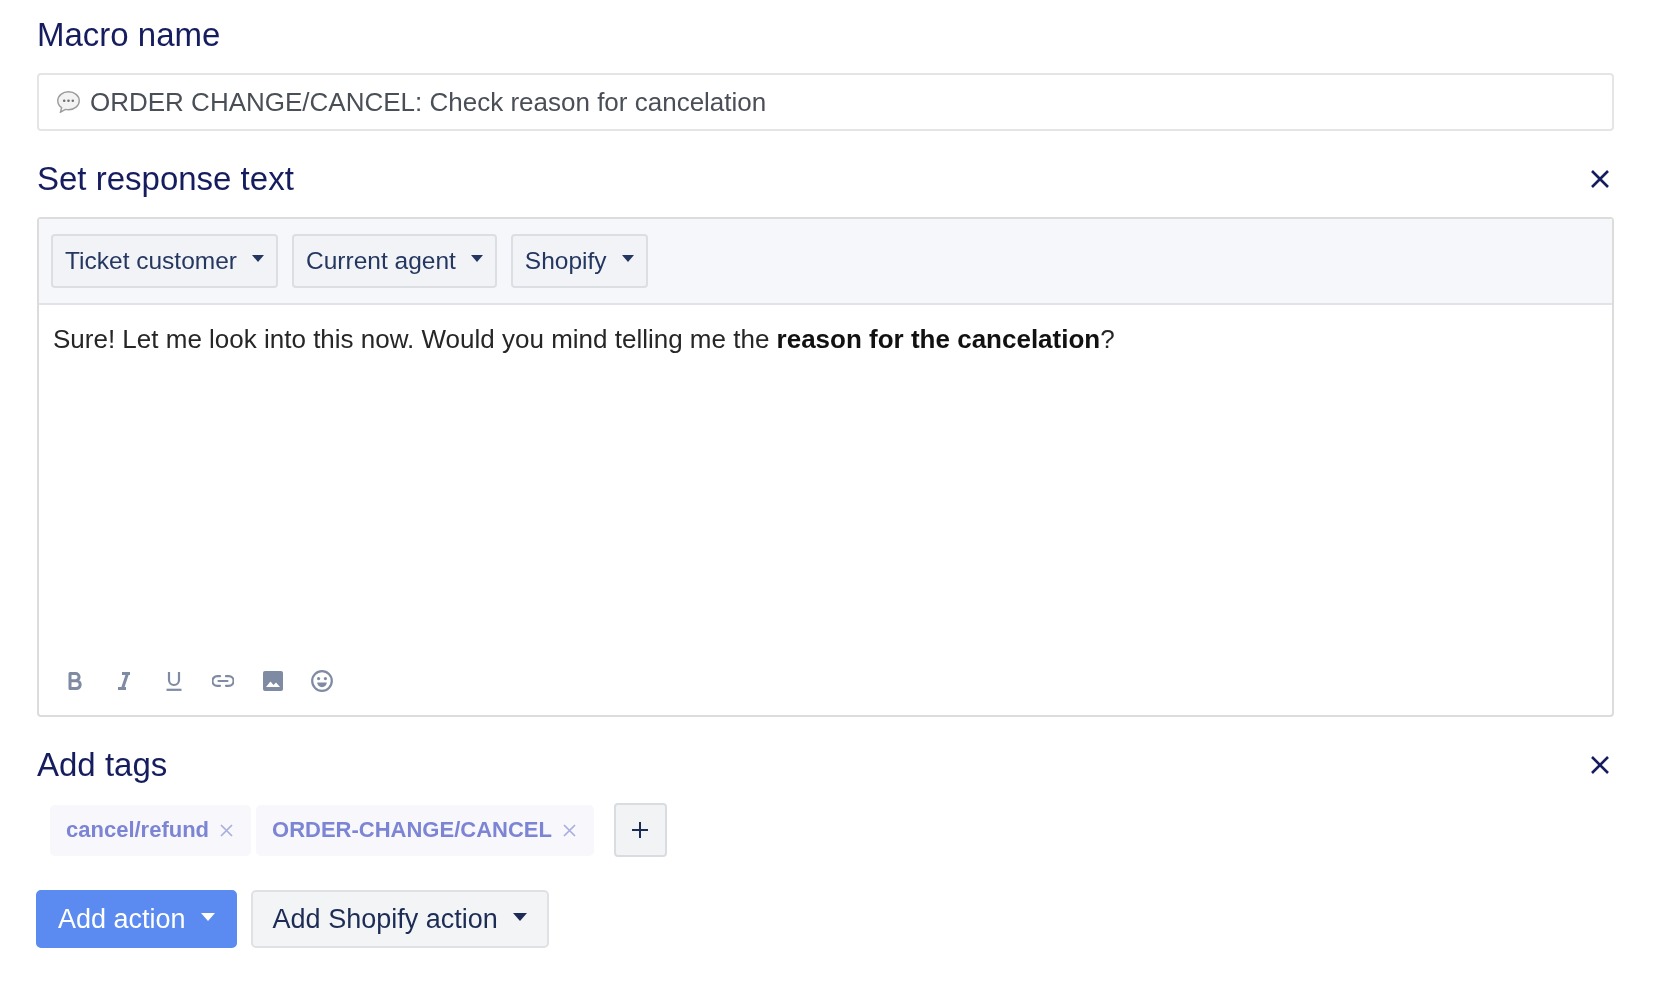  I want to click on underline-icon, so click(173, 681).